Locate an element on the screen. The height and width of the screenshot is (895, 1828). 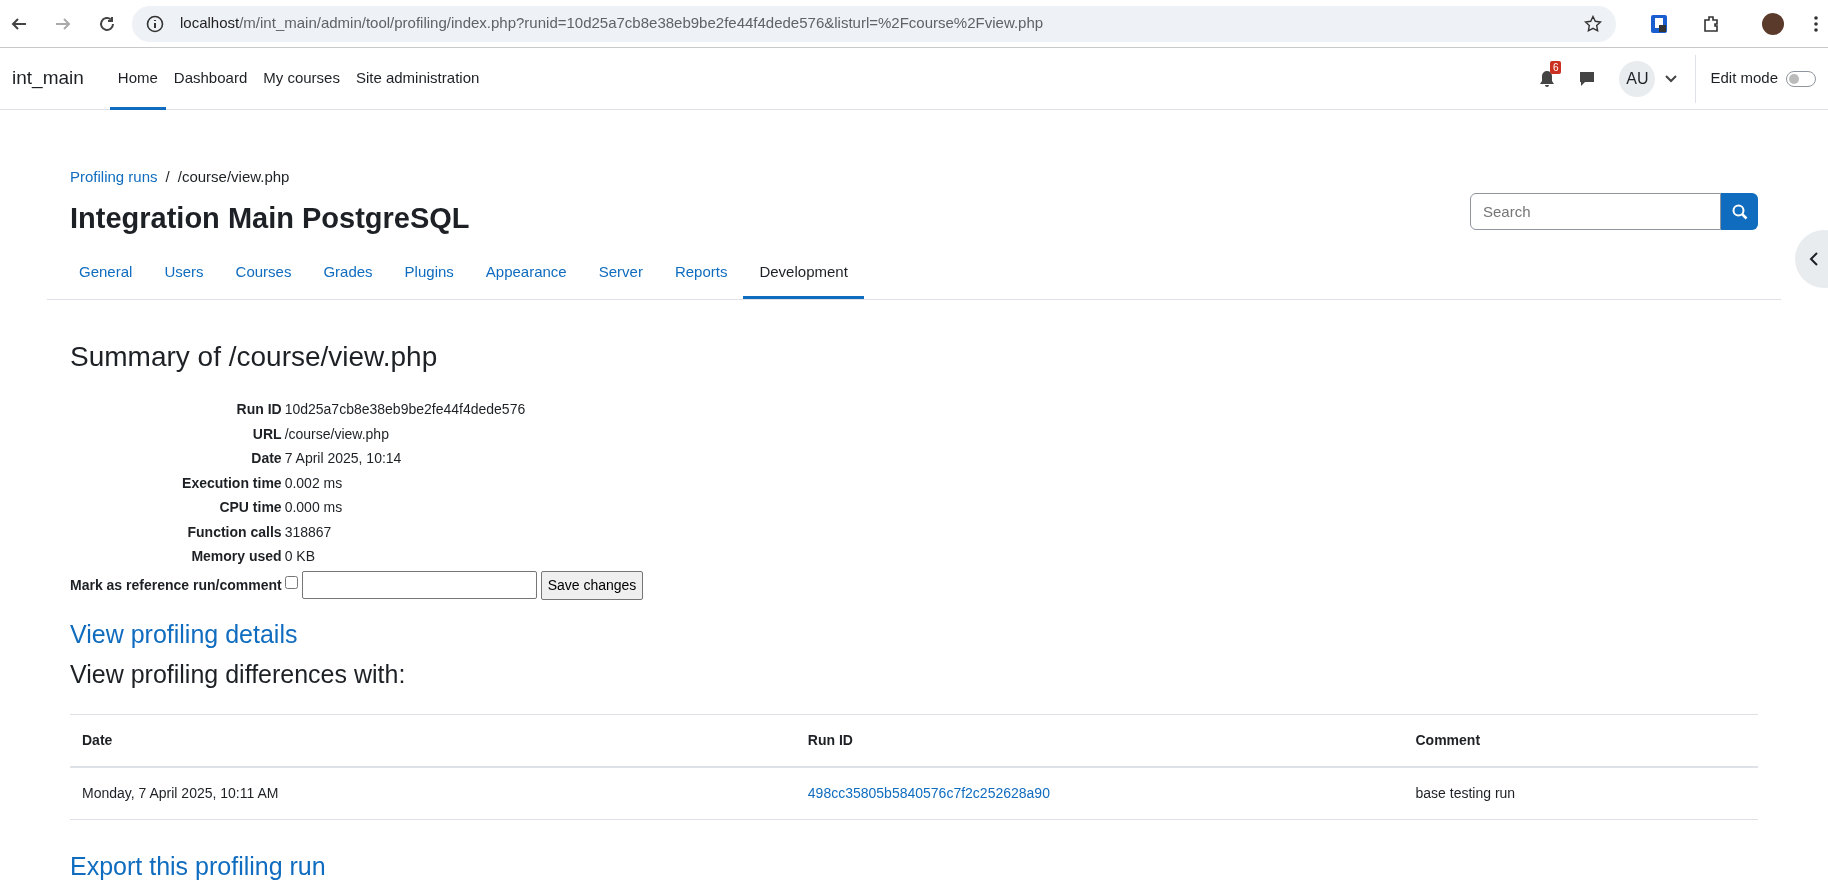
user-avatar: AU is located at coordinates (1637, 78).